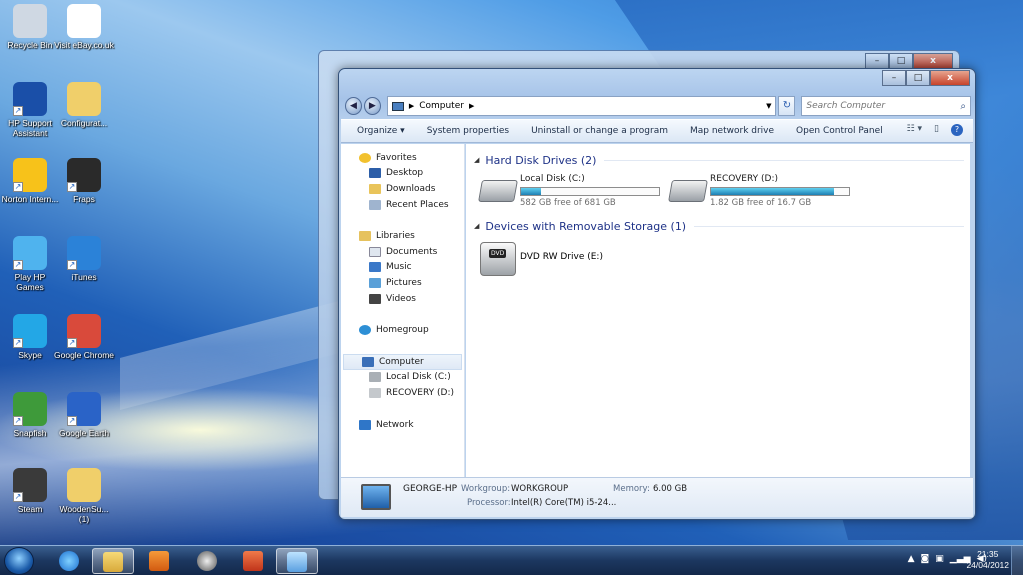  What do you see at coordinates (84, 27) in the screenshot?
I see `desktop-icon-item: Visit eBay.co.uk` at bounding box center [84, 27].